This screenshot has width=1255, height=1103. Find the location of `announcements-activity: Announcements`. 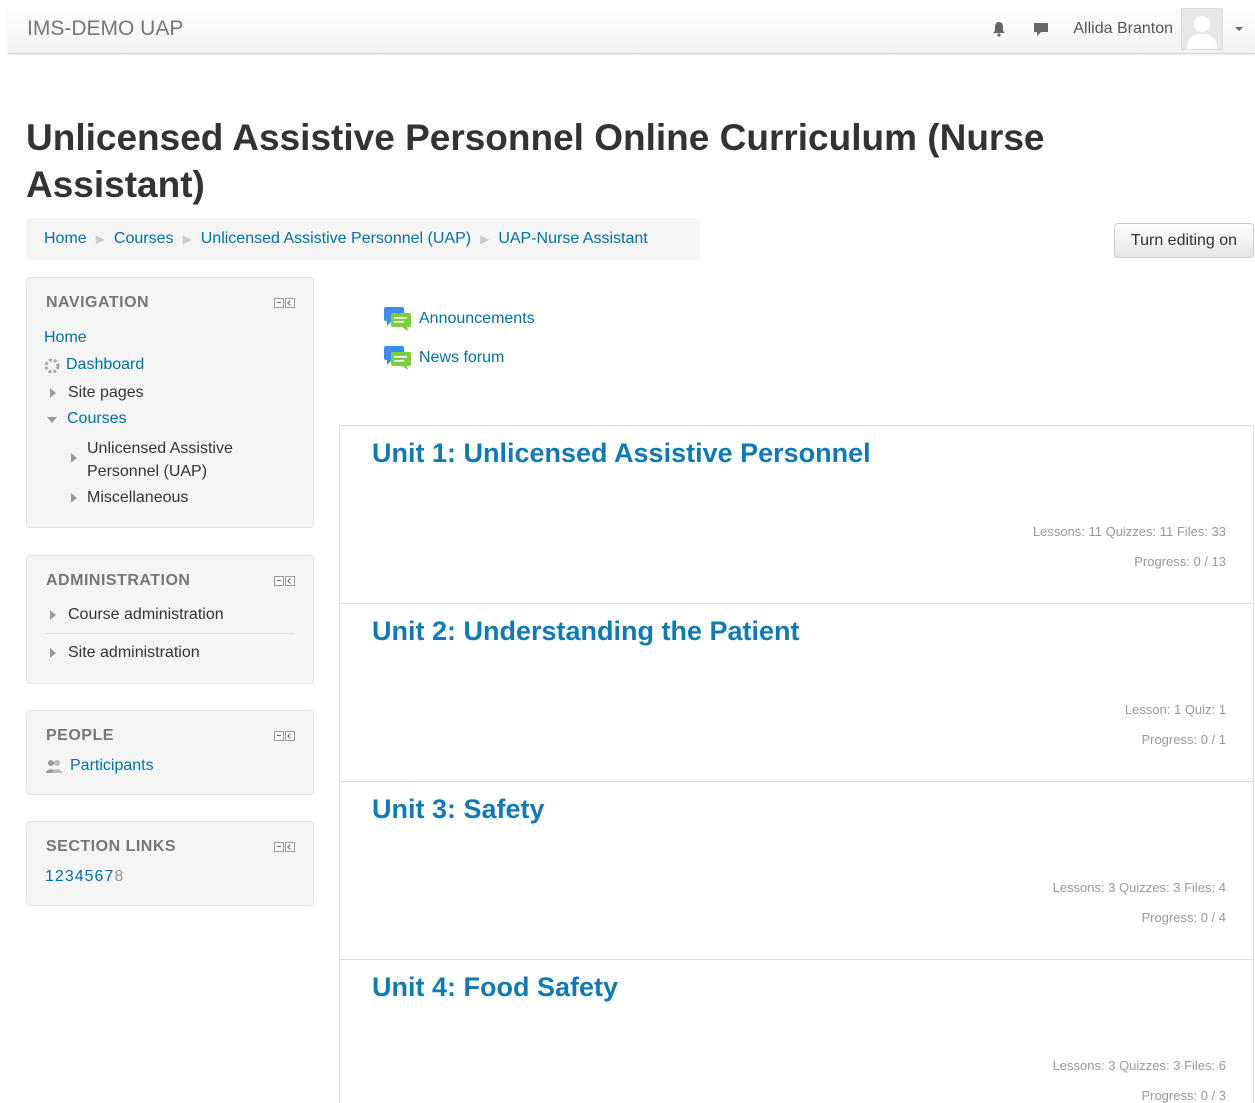

announcements-activity: Announcements is located at coordinates (459, 319).